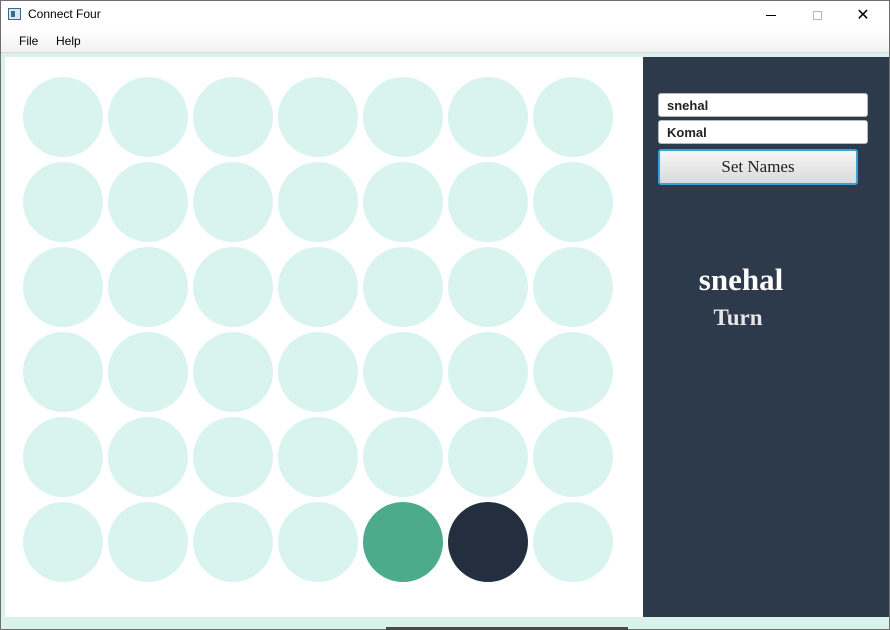 The height and width of the screenshot is (630, 890). Describe the element at coordinates (318, 287) in the screenshot. I see `board-cell-r2-c3` at that location.